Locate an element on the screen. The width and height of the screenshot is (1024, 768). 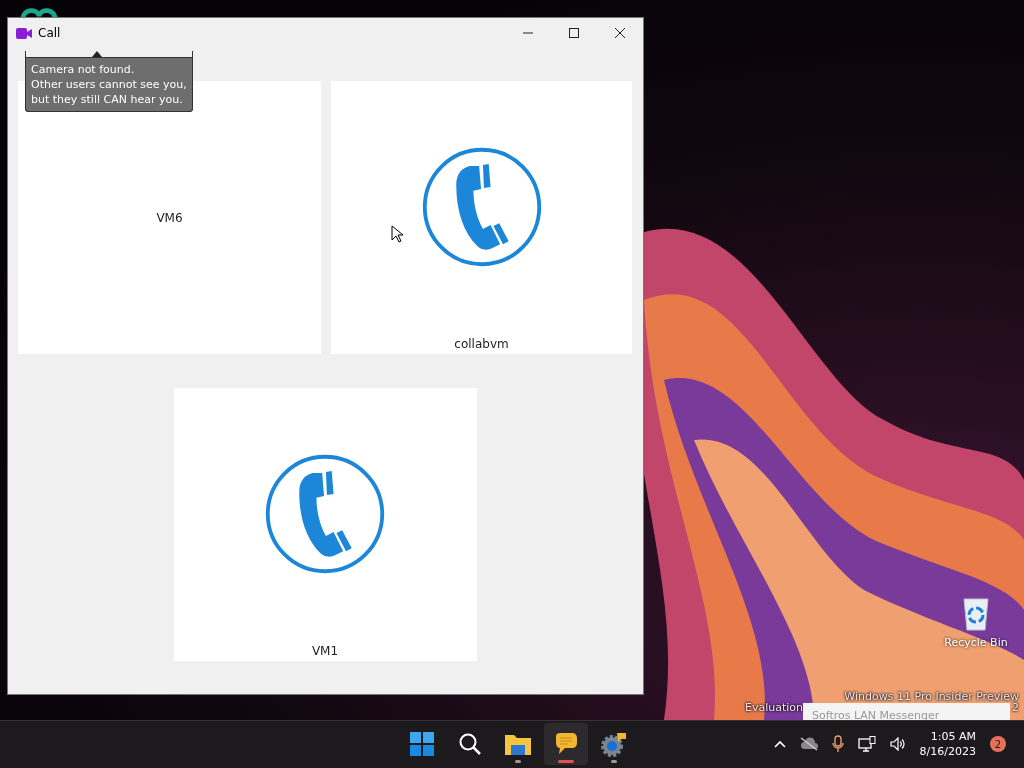
desktop-icon: Recycle Bin is located at coordinates (976, 621).